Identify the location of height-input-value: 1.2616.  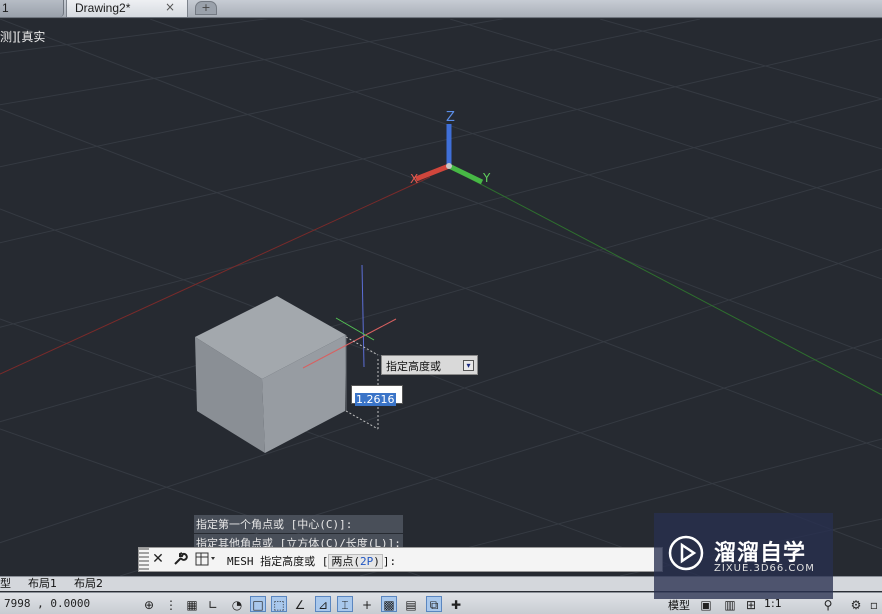
(375, 399).